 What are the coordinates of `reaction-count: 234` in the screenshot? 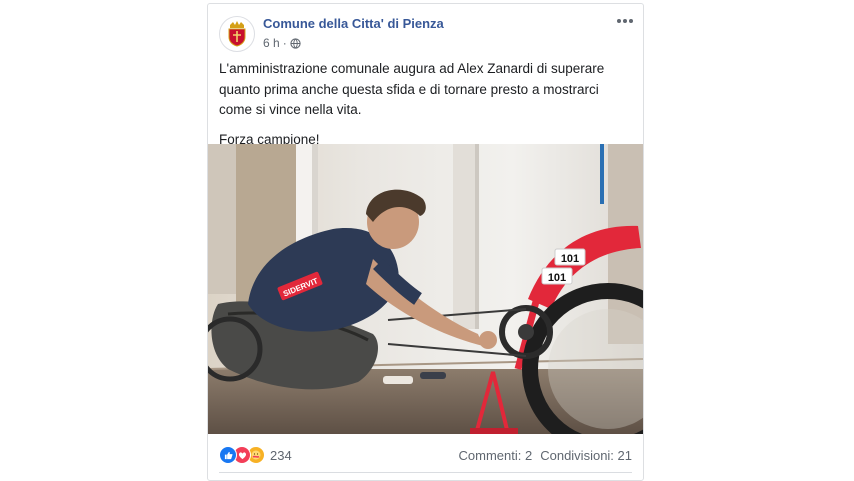 It's located at (281, 455).